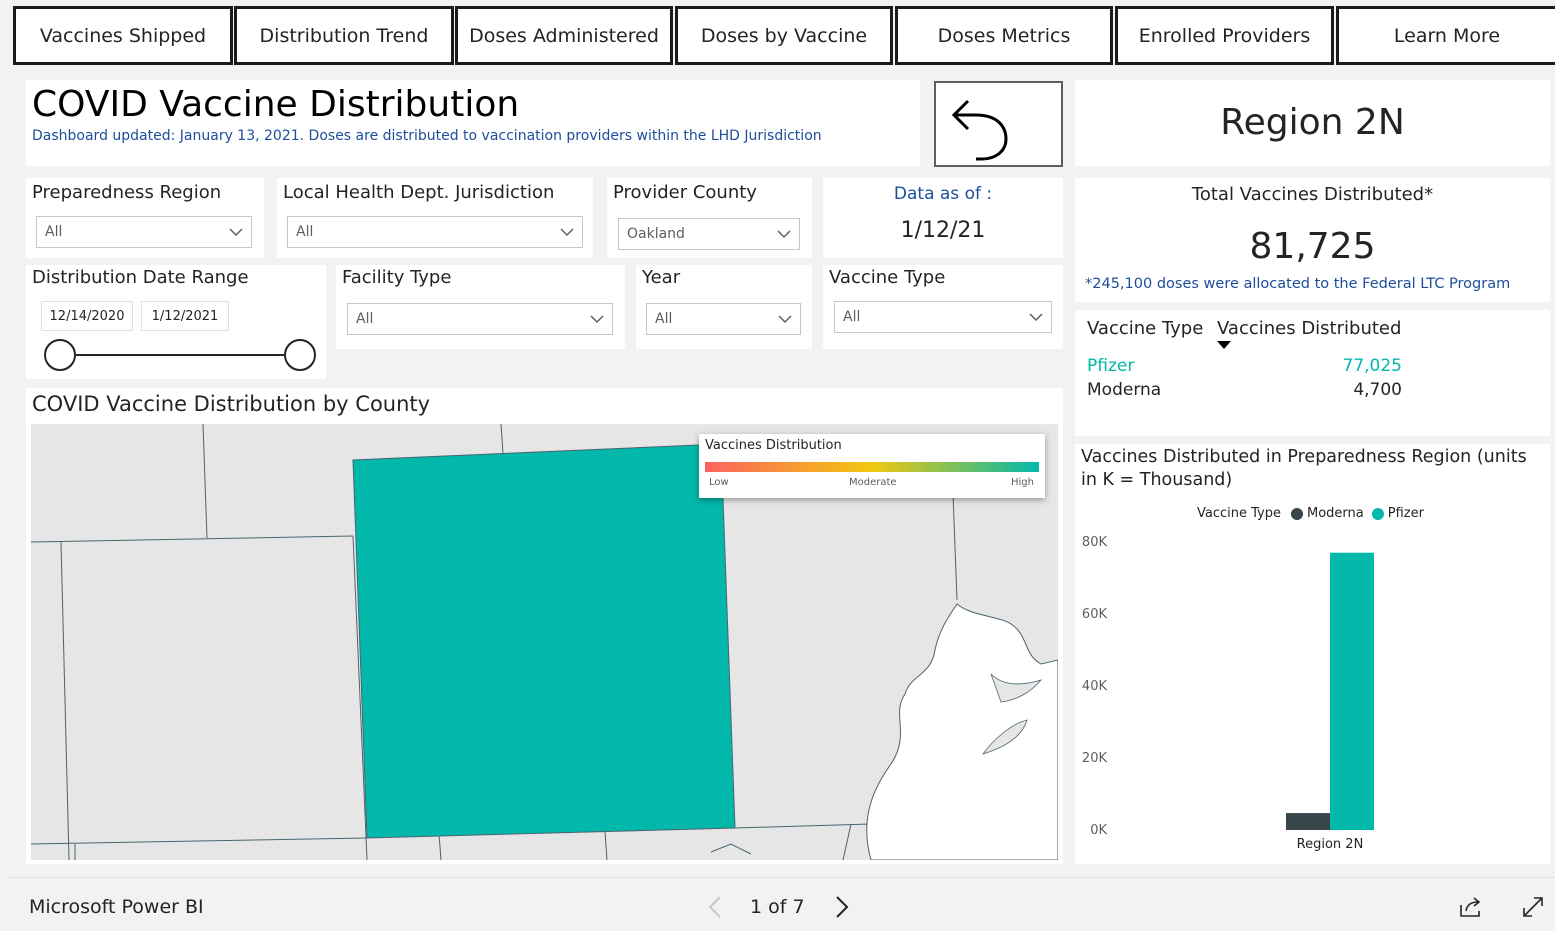 This screenshot has width=1555, height=931. Describe the element at coordinates (116, 907) in the screenshot. I see `brand-label: Microsoft Power BI` at that location.